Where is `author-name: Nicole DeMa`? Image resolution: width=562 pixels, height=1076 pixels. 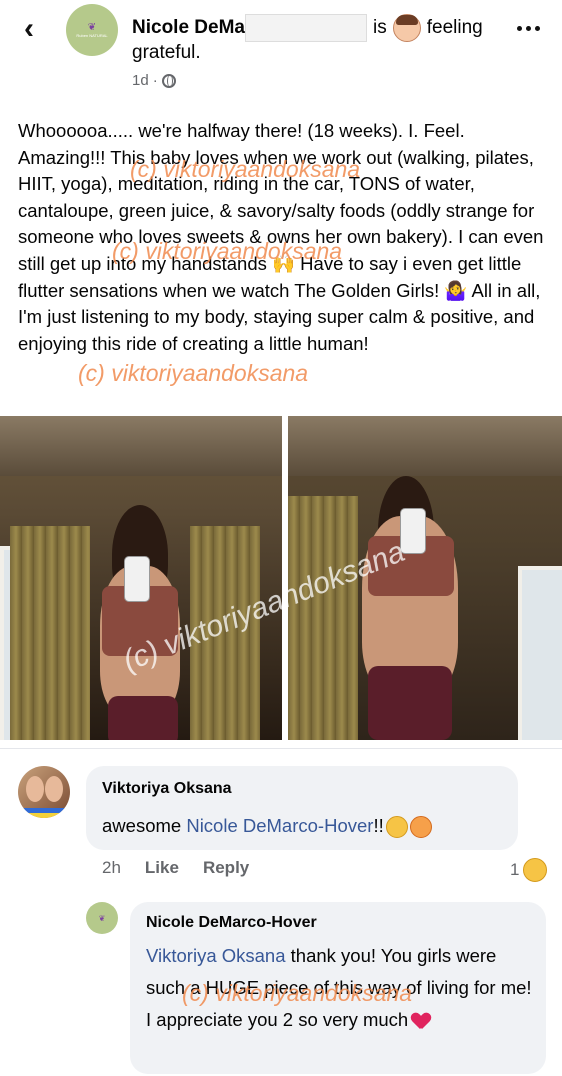 author-name: Nicole DeMa is located at coordinates (188, 27).